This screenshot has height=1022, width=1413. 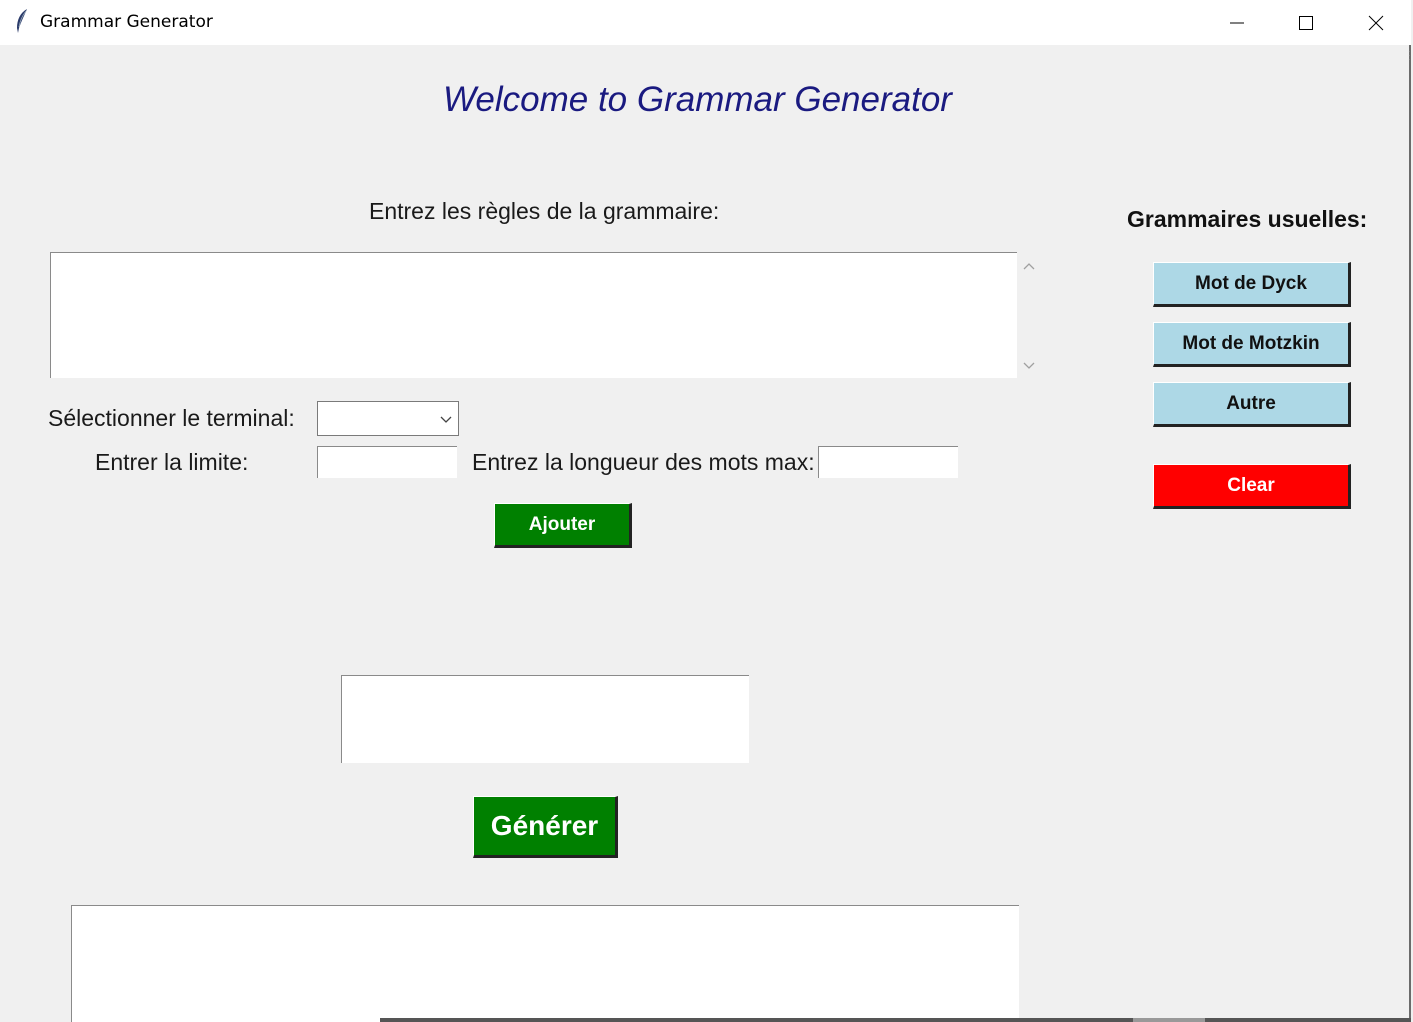 I want to click on terminal-label: Sélectionner le terminal:, so click(x=171, y=418).